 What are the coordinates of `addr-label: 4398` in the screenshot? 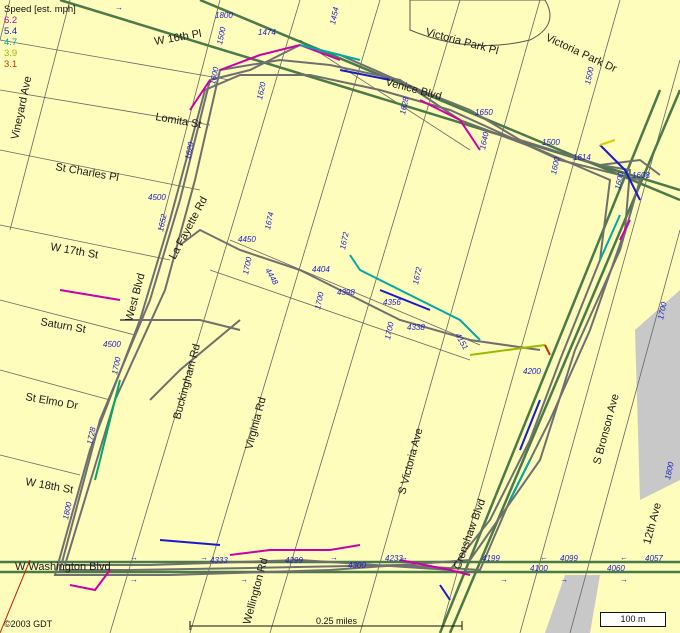 It's located at (346, 292).